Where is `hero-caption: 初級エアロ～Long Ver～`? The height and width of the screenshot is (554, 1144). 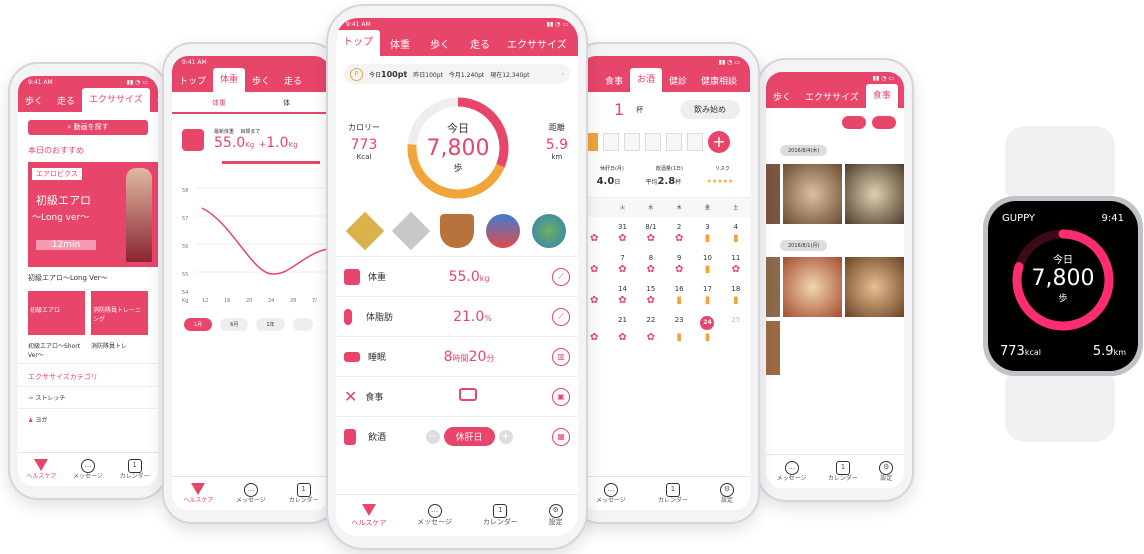
hero-caption: 初級エアロ～Long Ver～ is located at coordinates (68, 278).